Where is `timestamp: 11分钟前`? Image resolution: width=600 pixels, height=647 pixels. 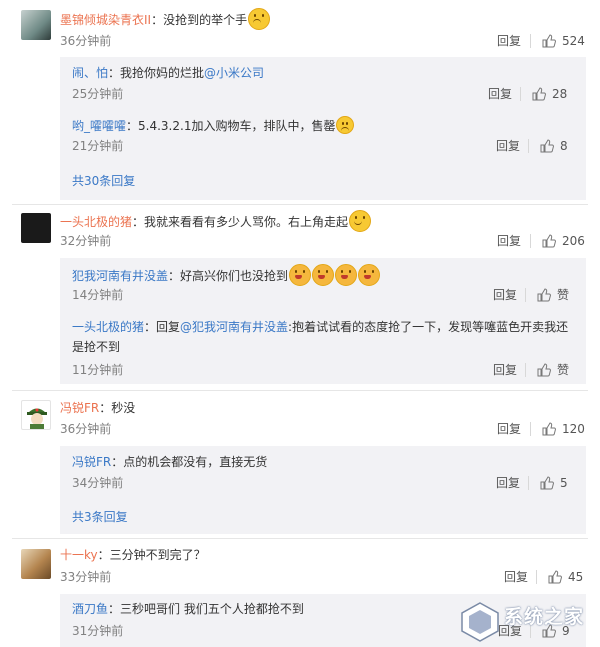 timestamp: 11分钟前 is located at coordinates (98, 370).